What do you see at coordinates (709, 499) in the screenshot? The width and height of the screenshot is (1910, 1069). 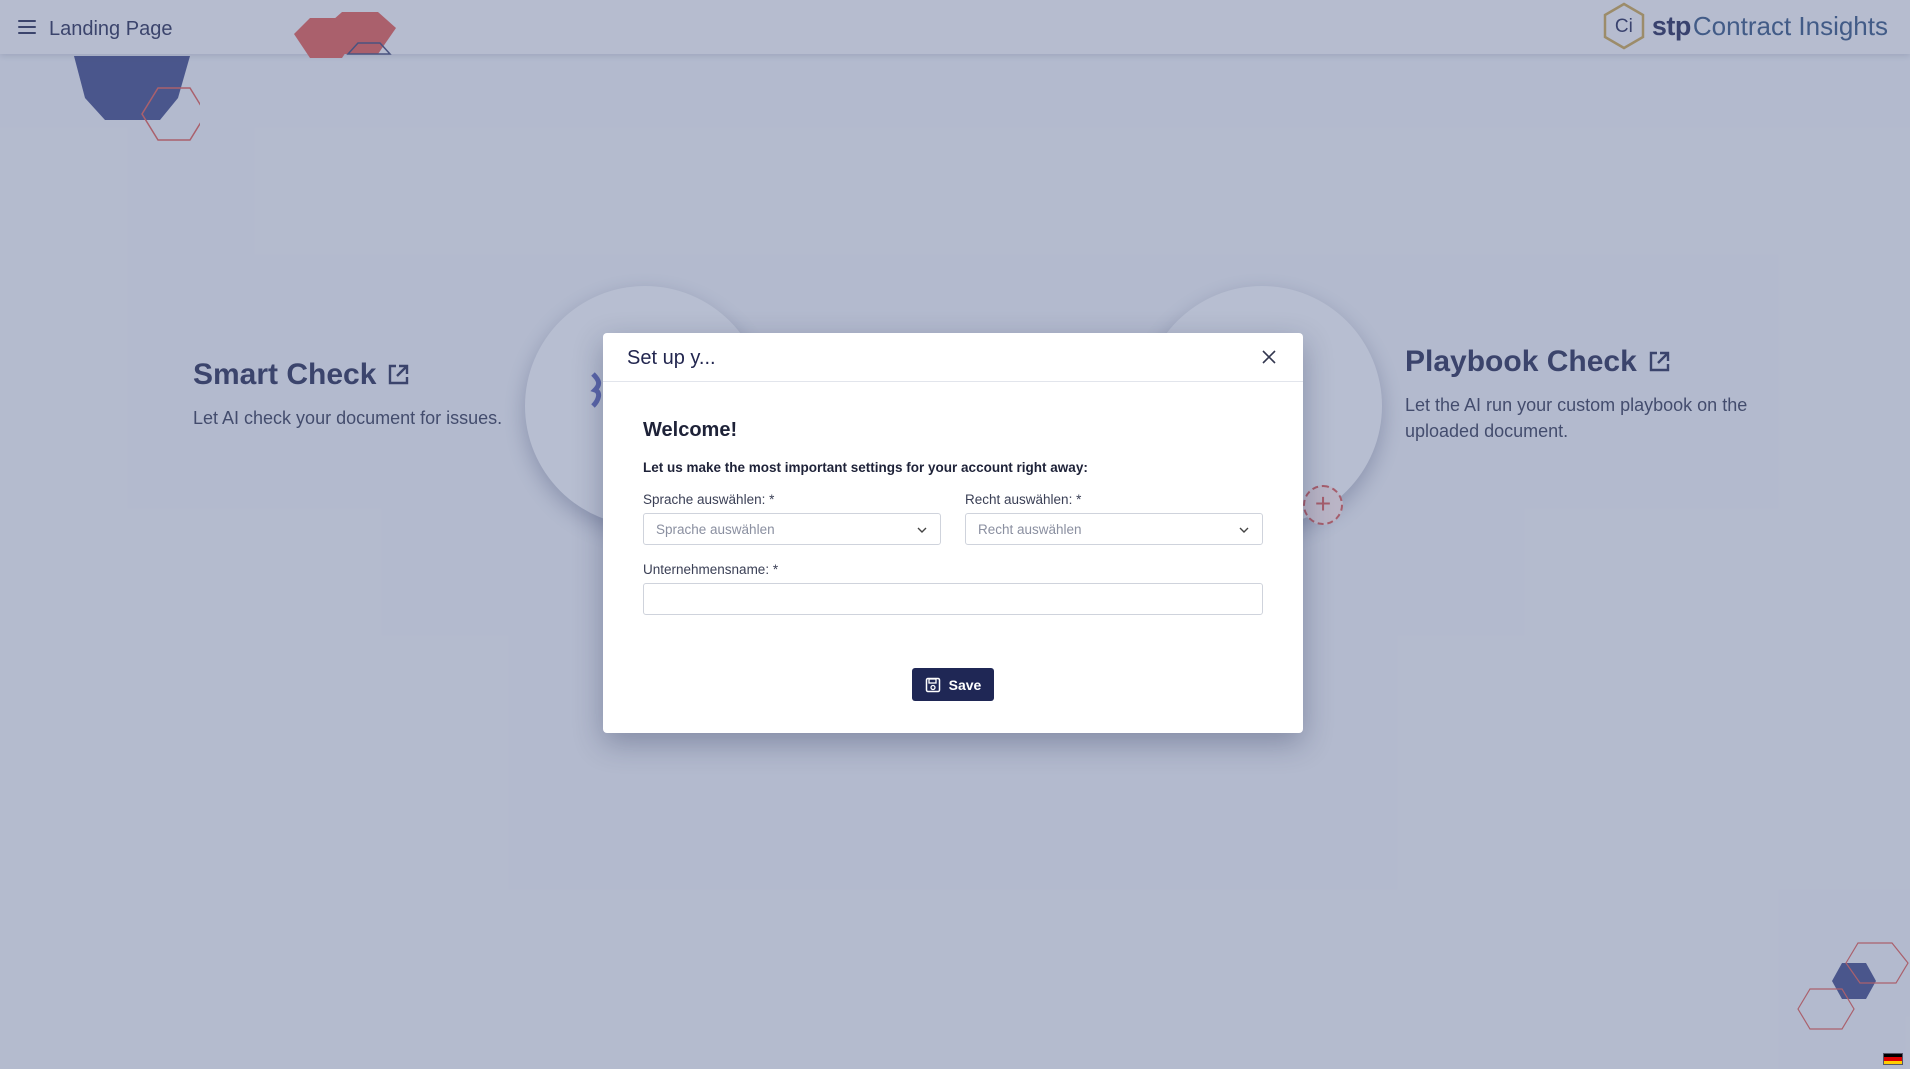 I see `language-label: Sprache auswählen: *` at bounding box center [709, 499].